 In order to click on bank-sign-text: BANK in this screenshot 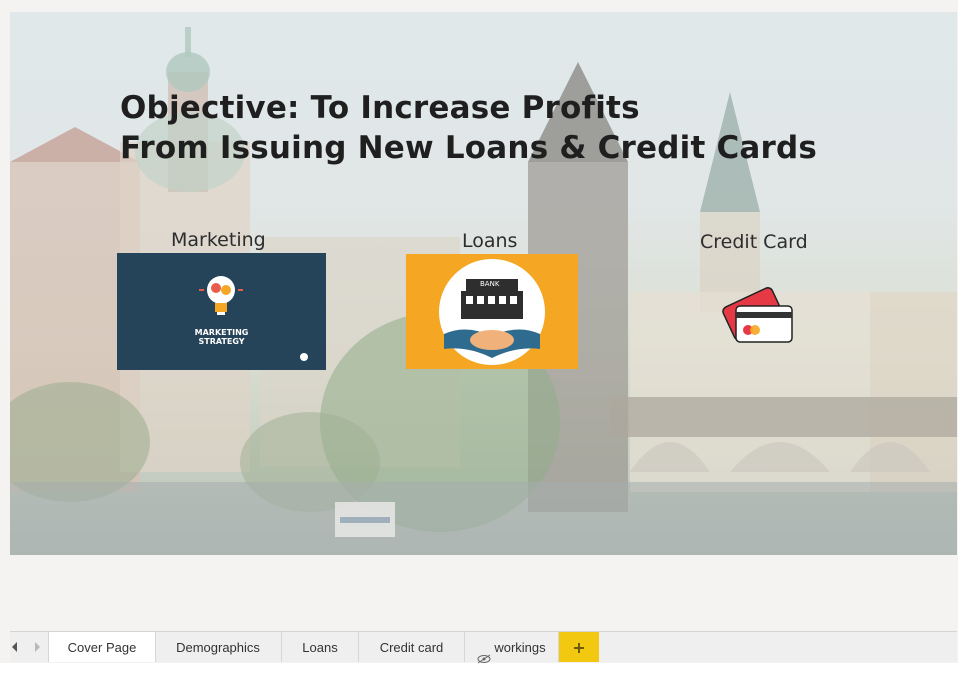, I will do `click(490, 284)`.